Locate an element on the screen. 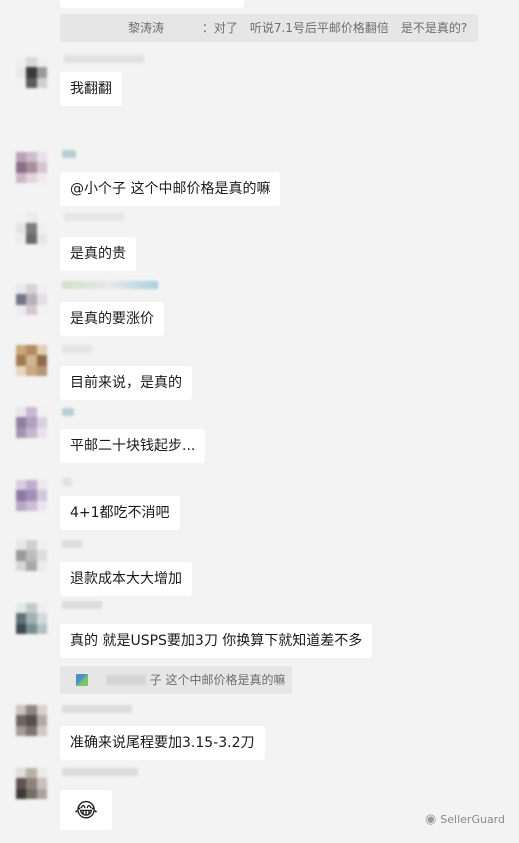 This screenshot has height=843, width=519. message-text: 4+1都吃不消吧 is located at coordinates (120, 513).